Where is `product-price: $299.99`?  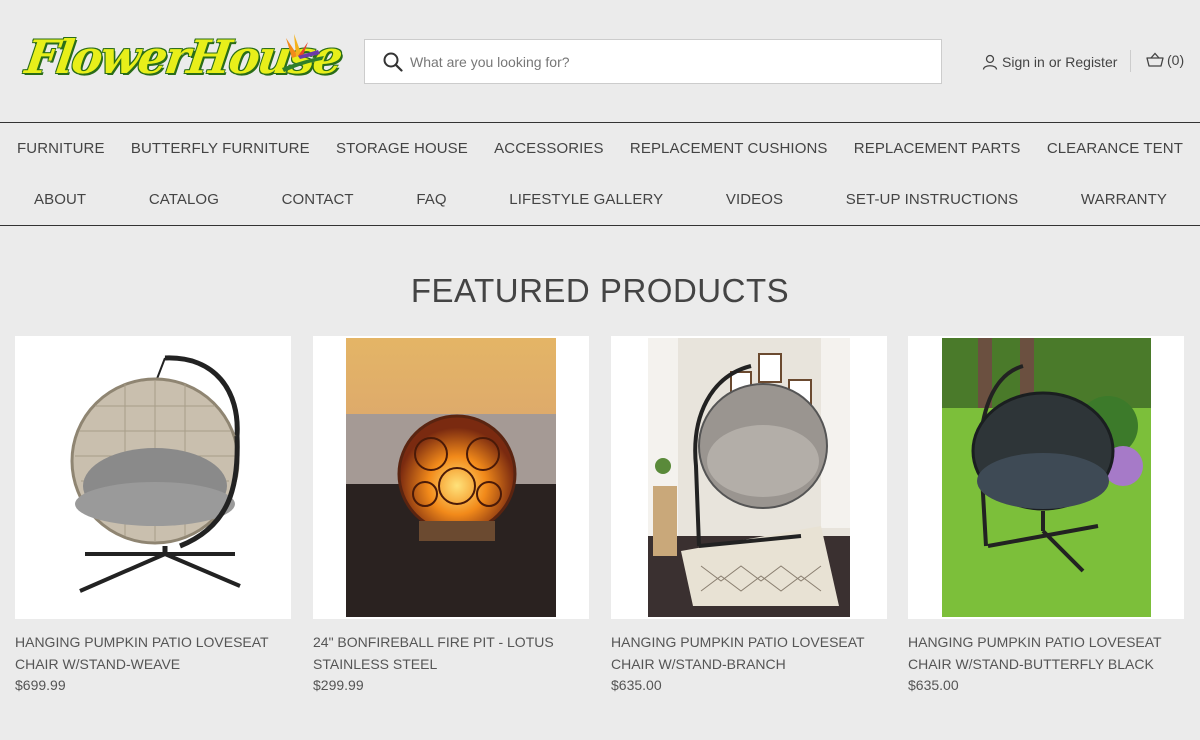 product-price: $299.99 is located at coordinates (338, 685).